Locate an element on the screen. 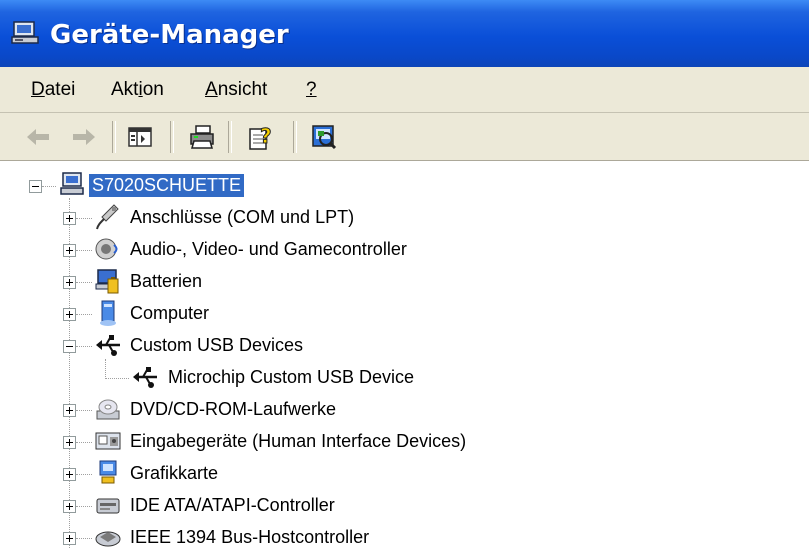 Image resolution: width=809 pixels, height=551 pixels. port-icon is located at coordinates (107, 217).